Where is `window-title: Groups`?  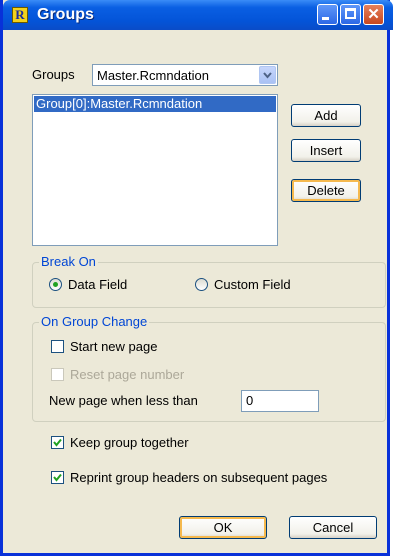
window-title: Groups is located at coordinates (65, 14).